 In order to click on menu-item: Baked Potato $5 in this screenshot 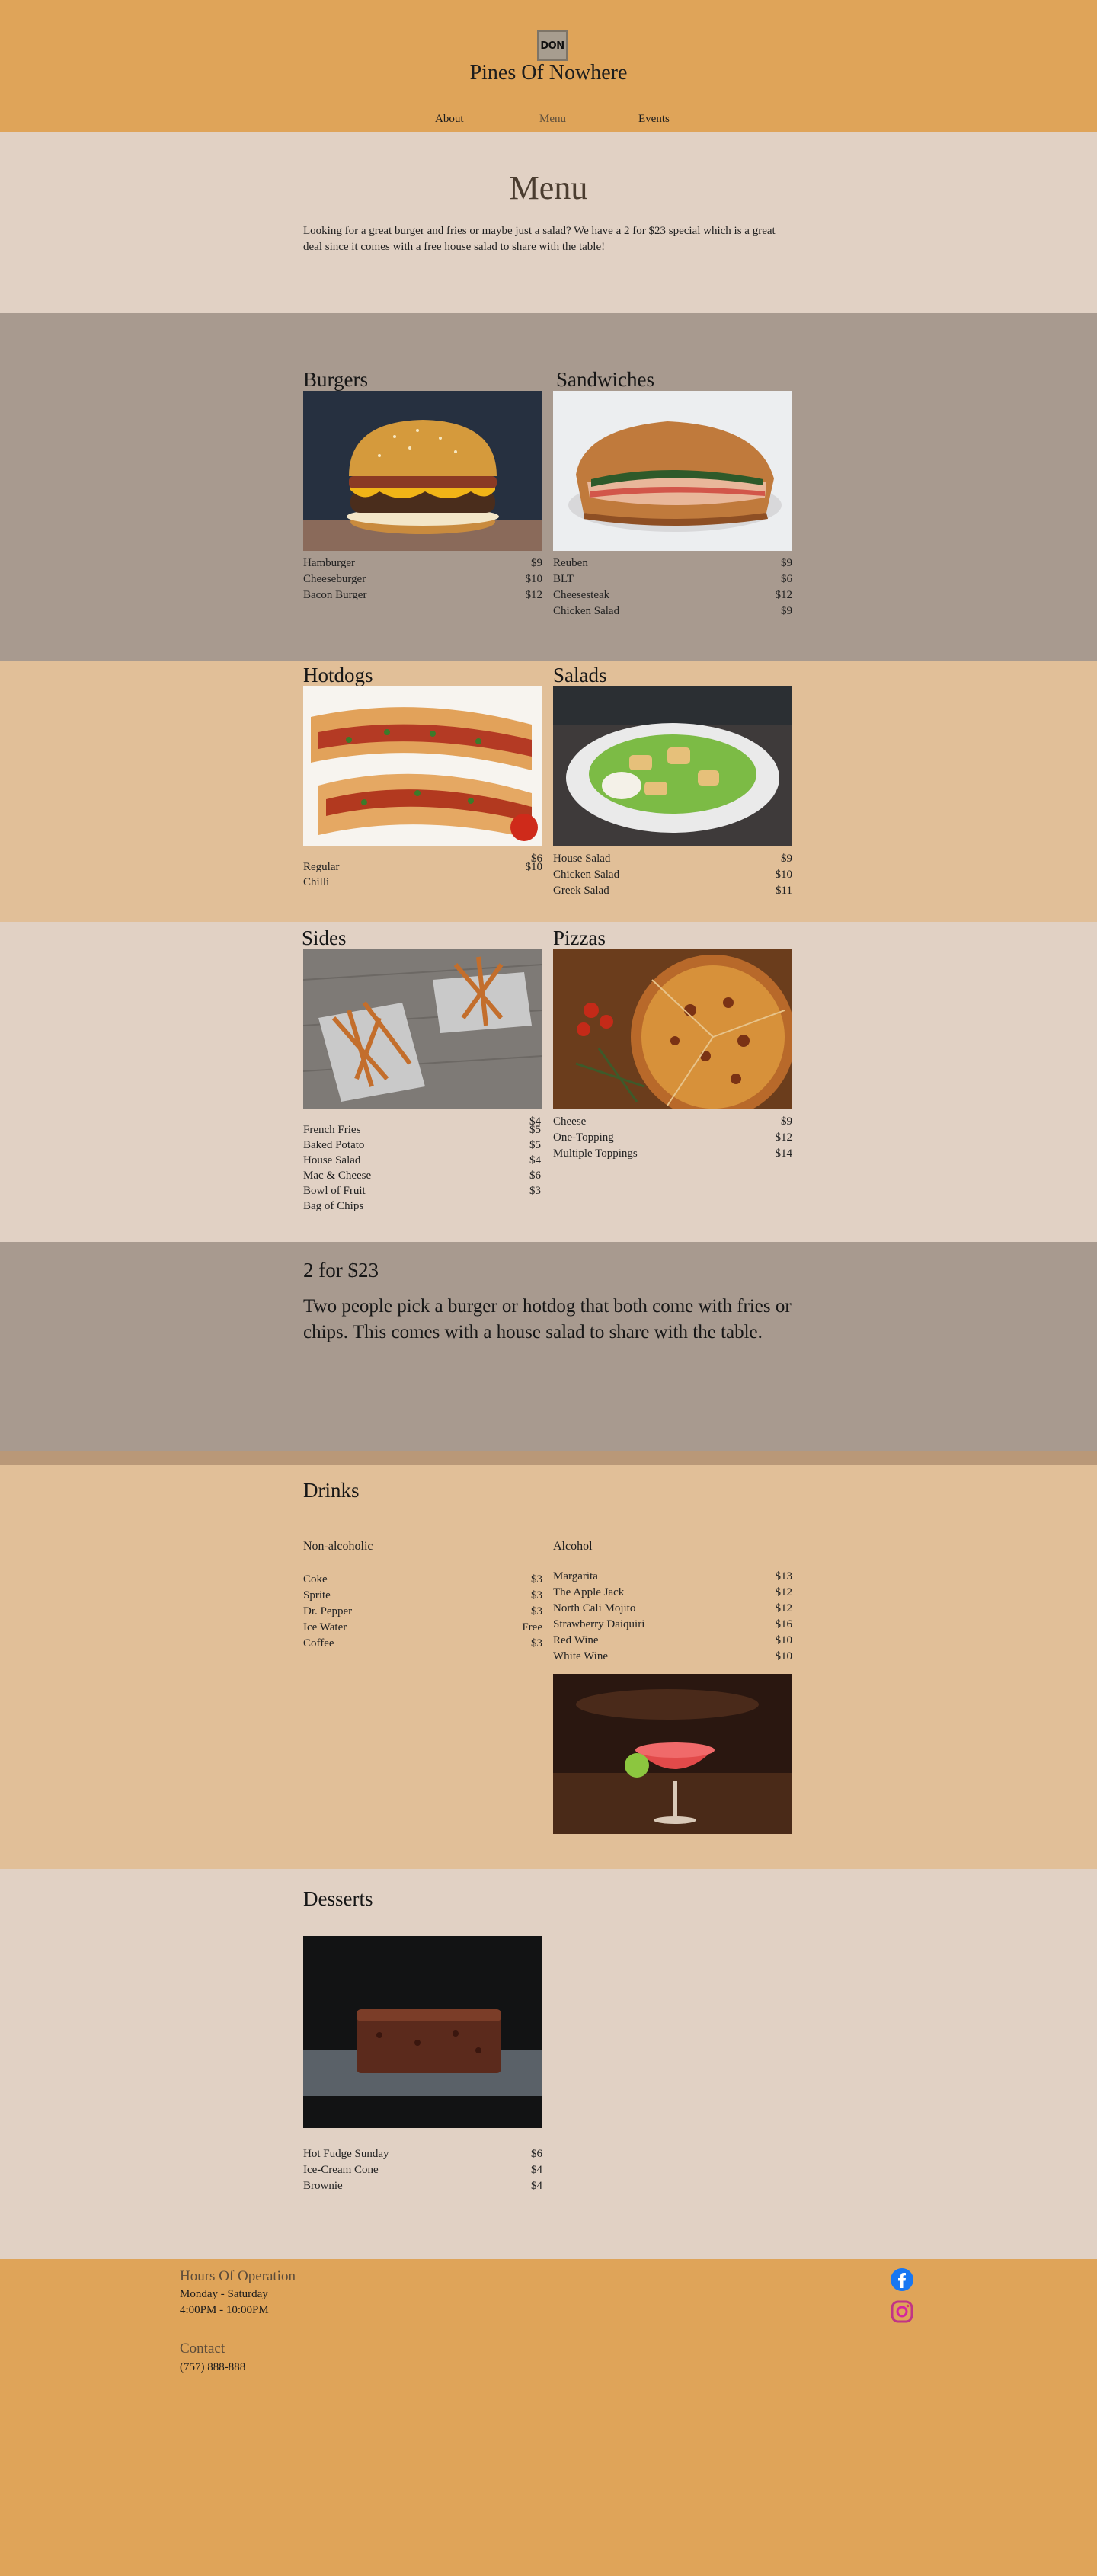, I will do `click(422, 1145)`.